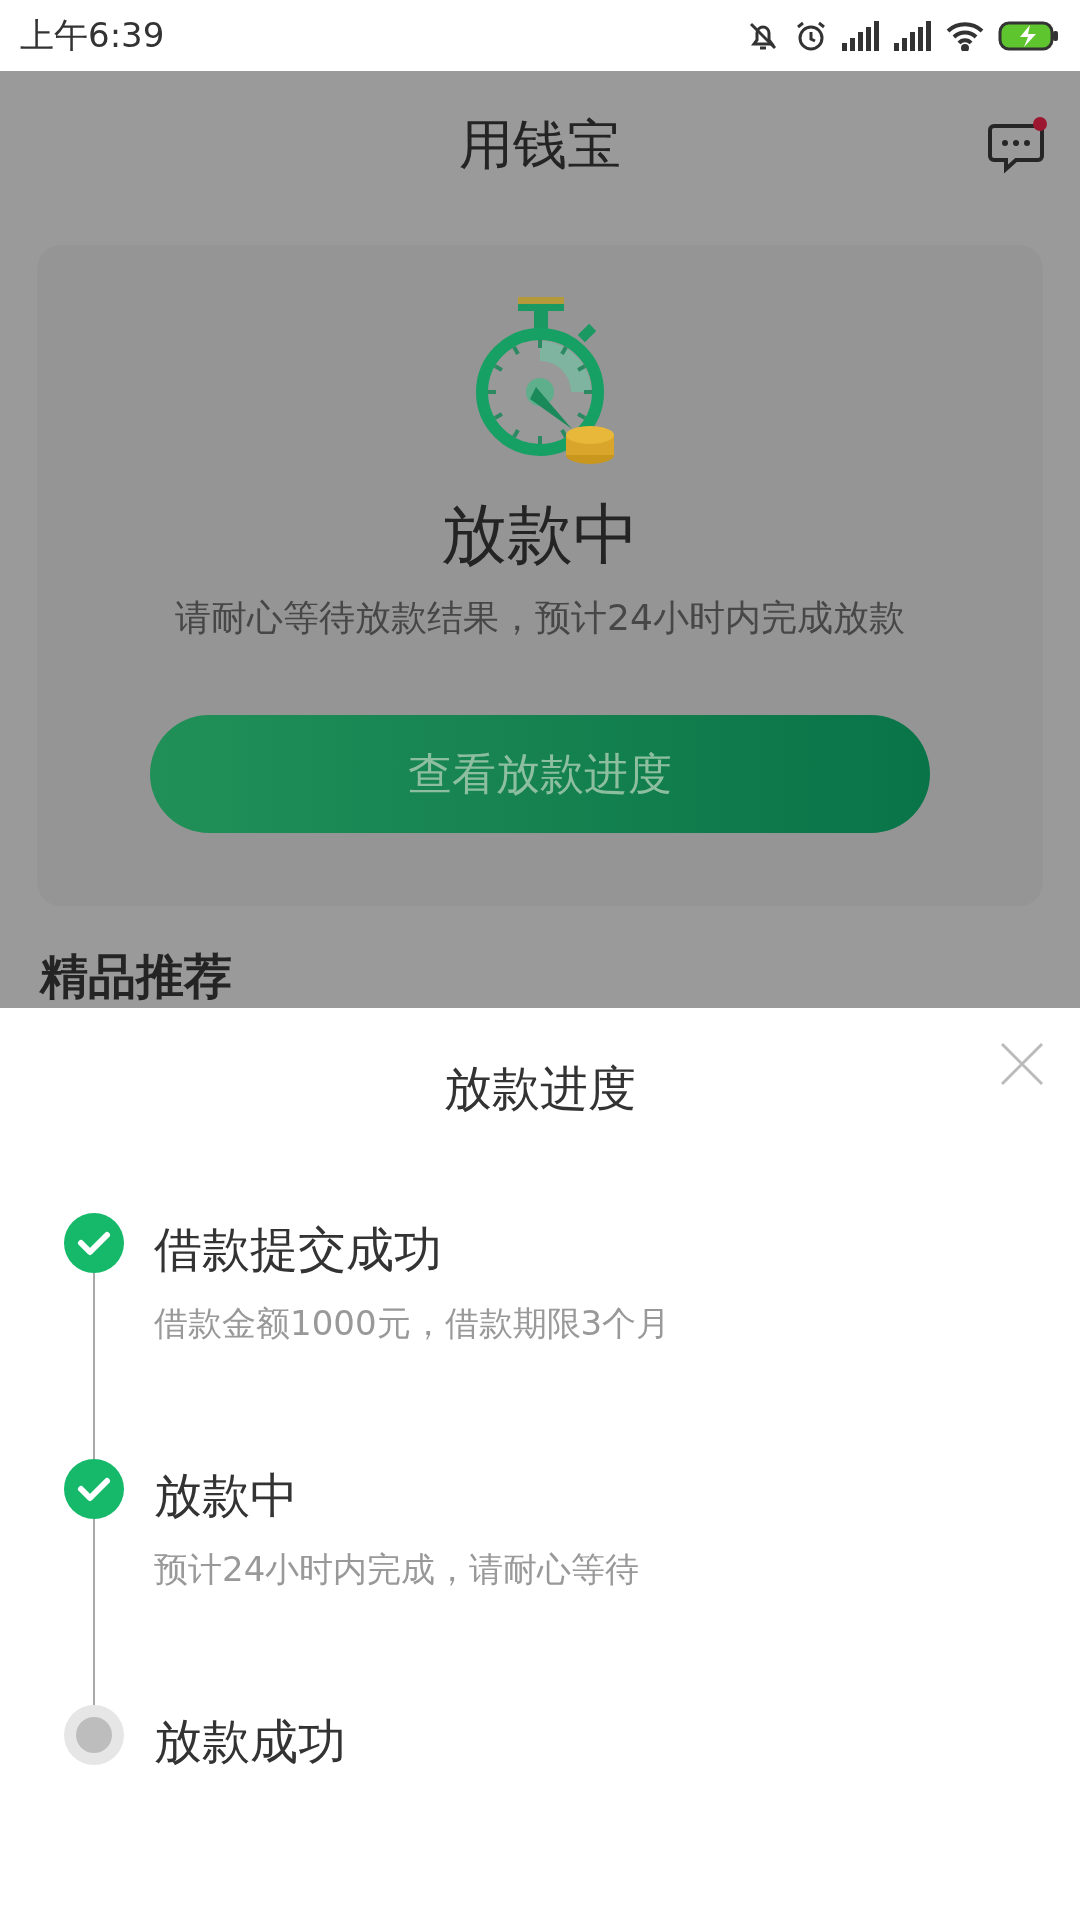 The width and height of the screenshot is (1080, 1920). I want to click on step-title: 借款提交成功, so click(298, 1249).